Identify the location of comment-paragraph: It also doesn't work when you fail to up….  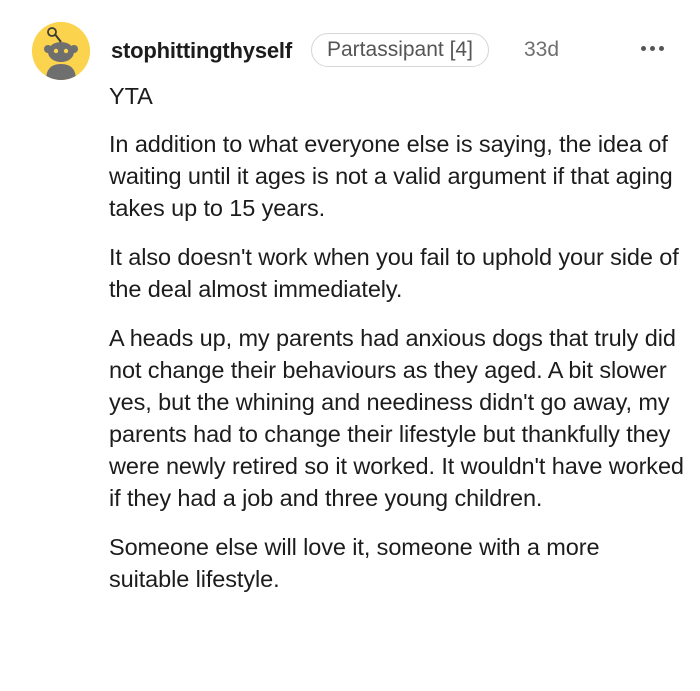
(394, 273).